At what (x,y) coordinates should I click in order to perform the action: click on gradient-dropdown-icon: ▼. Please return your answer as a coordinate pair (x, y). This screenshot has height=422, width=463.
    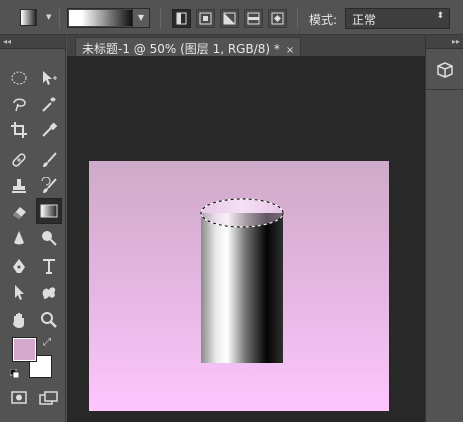
    Looking at the image, I should click on (140, 18).